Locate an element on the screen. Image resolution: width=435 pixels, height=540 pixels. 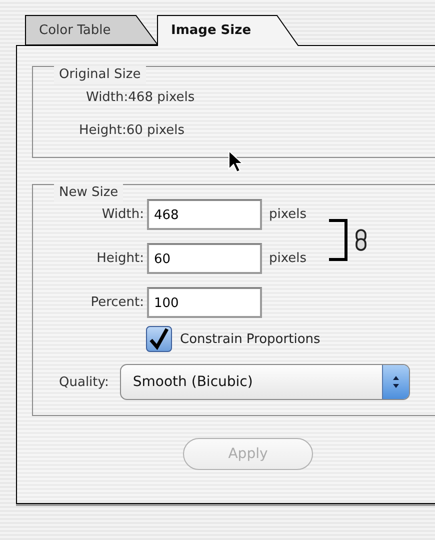
tab: Color Table is located at coordinates (91, 30).